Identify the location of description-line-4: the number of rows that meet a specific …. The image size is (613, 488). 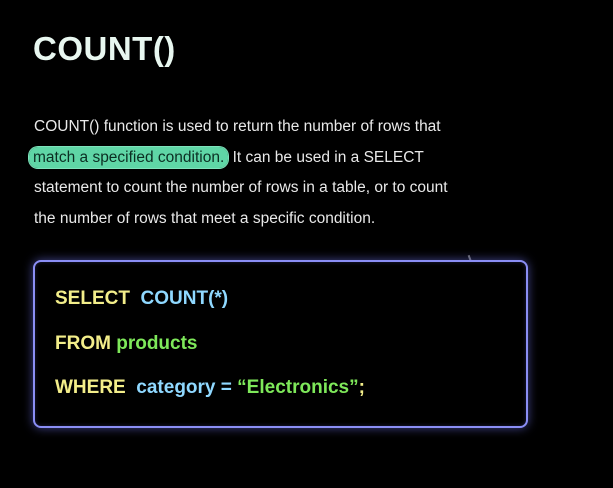
(205, 218).